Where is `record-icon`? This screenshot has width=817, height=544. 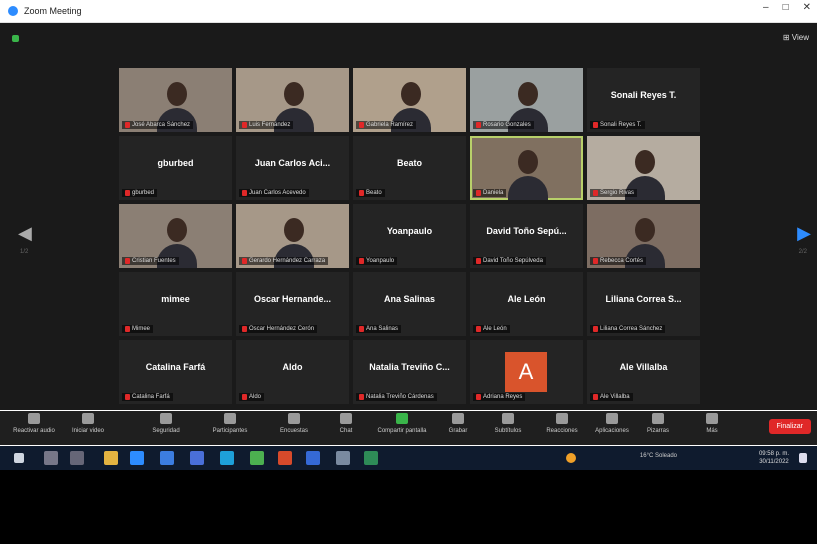
record-icon is located at coordinates (458, 418).